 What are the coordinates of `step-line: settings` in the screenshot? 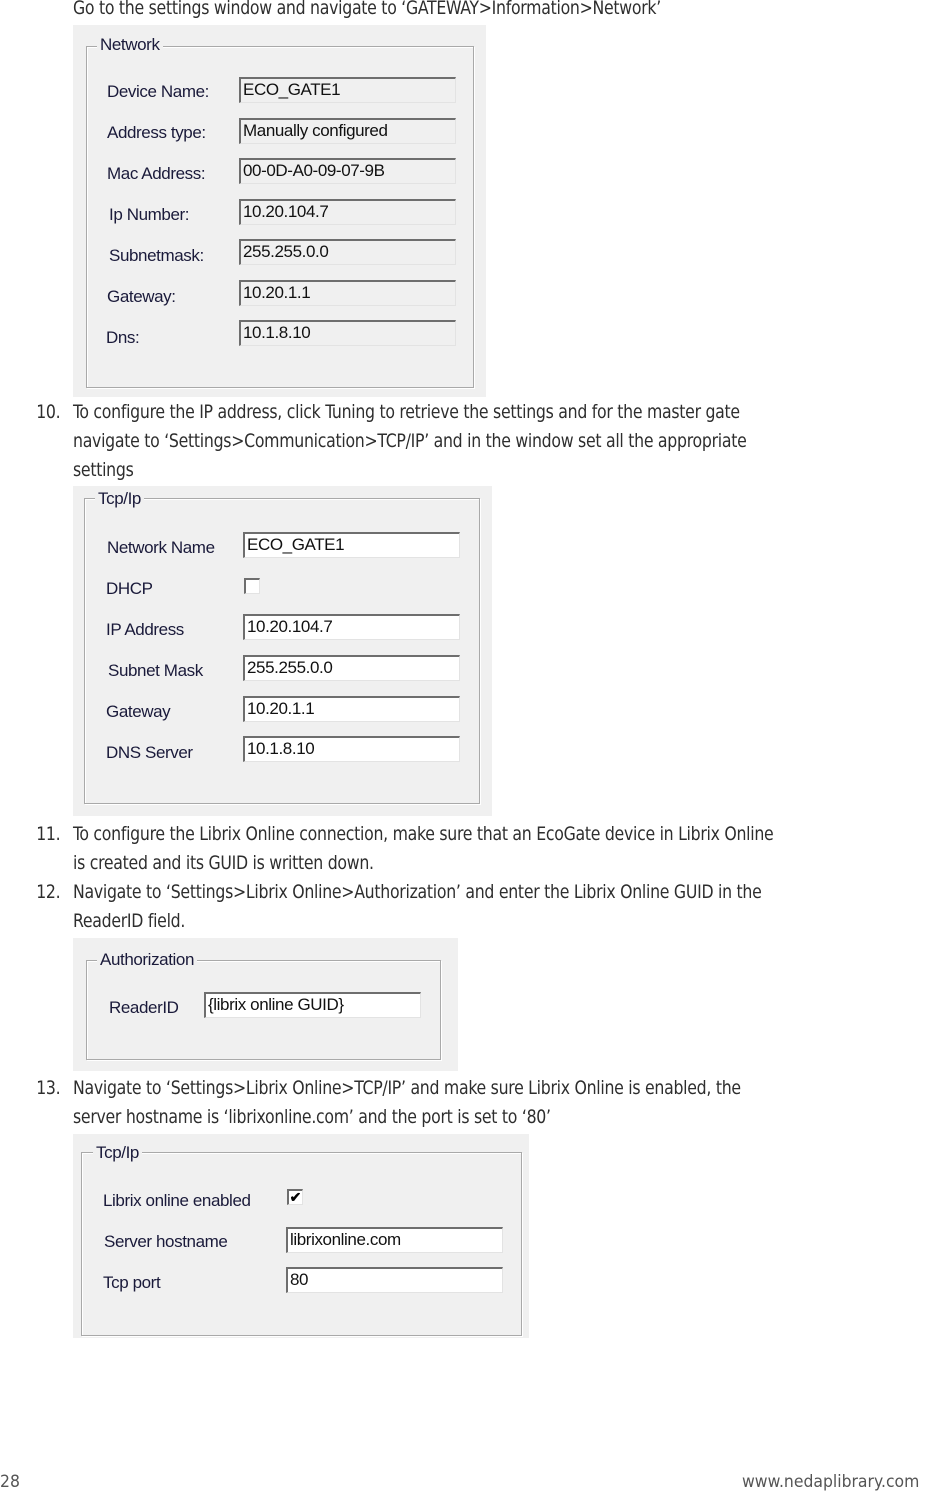 It's located at (103, 470).